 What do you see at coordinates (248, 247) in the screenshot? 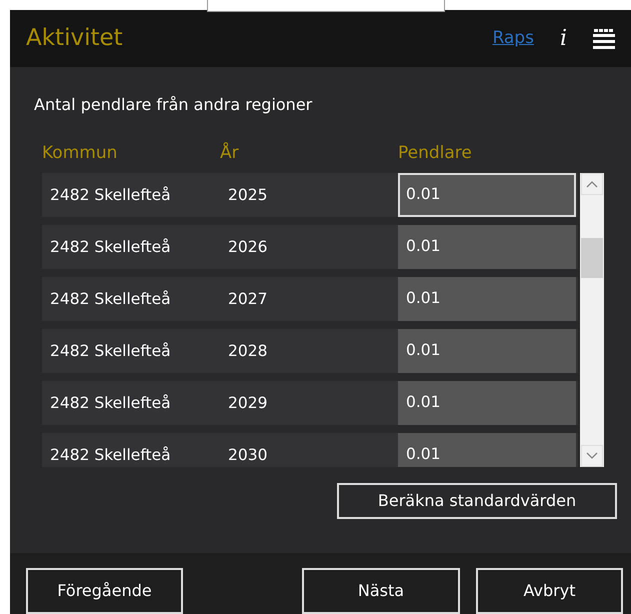
I see `table-cell: 2026` at bounding box center [248, 247].